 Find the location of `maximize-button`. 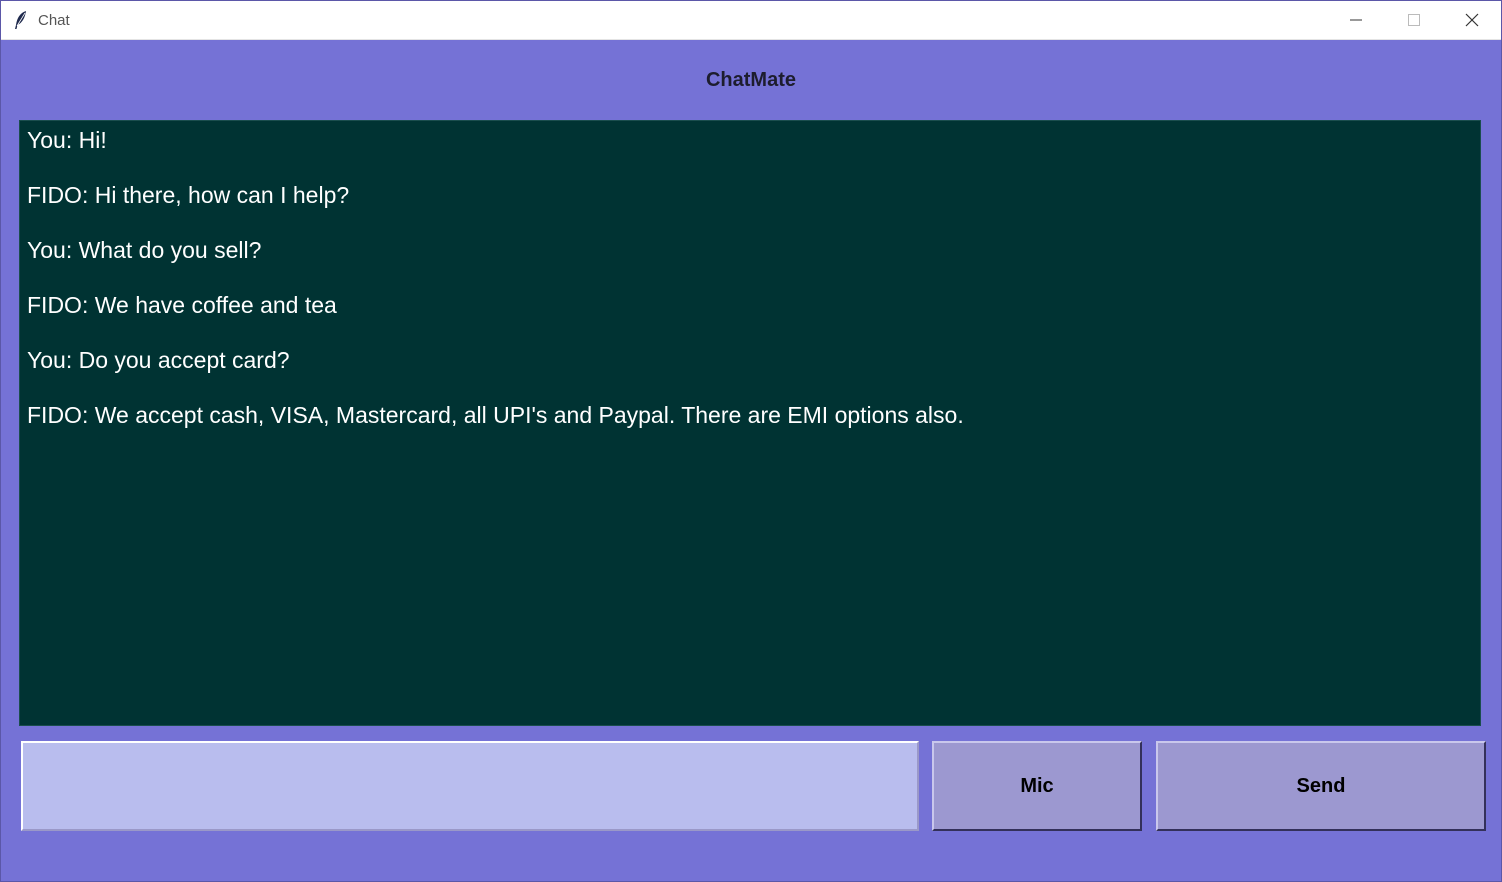

maximize-button is located at coordinates (1414, 20).